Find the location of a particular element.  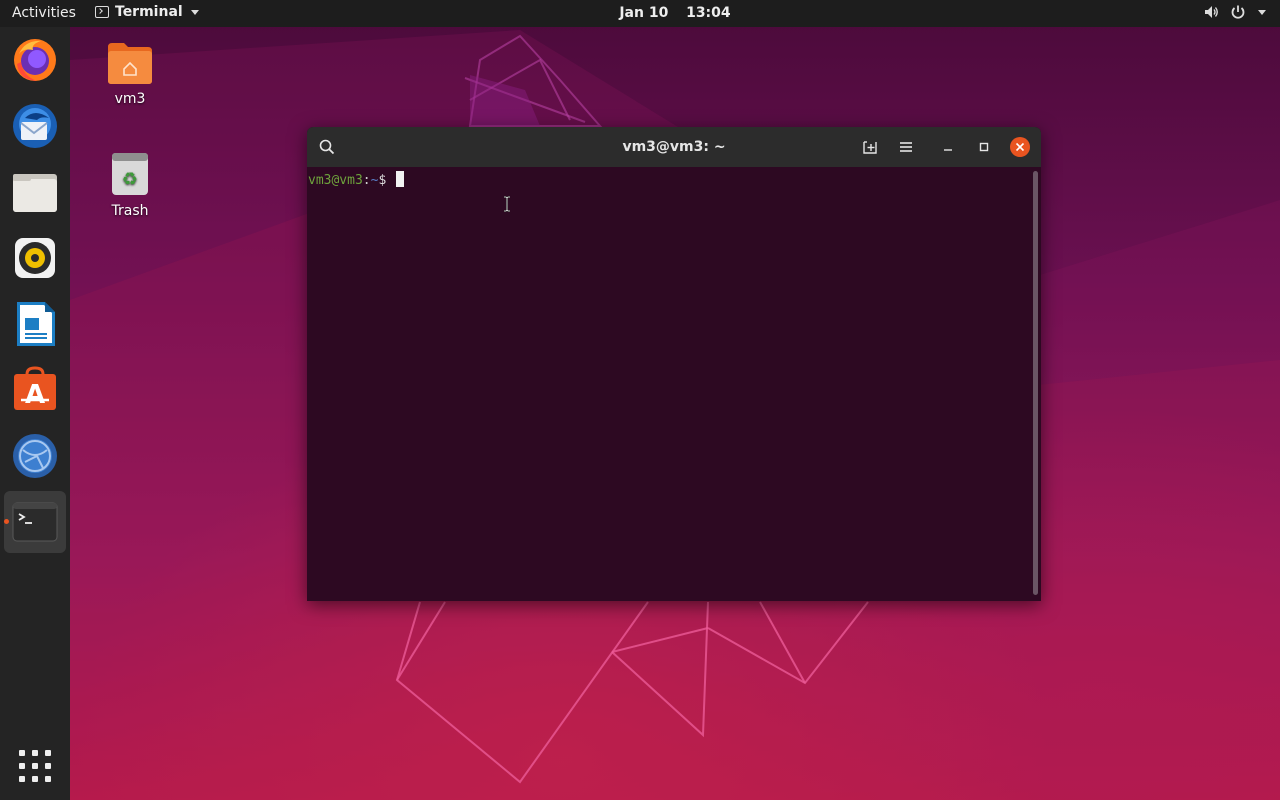

menu-button is located at coordinates (906, 147).